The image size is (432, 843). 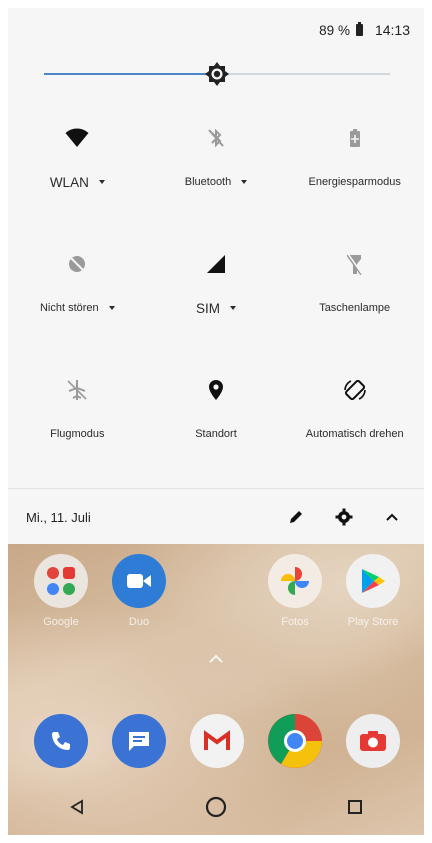 What do you see at coordinates (139, 581) in the screenshot?
I see `duo-icon` at bounding box center [139, 581].